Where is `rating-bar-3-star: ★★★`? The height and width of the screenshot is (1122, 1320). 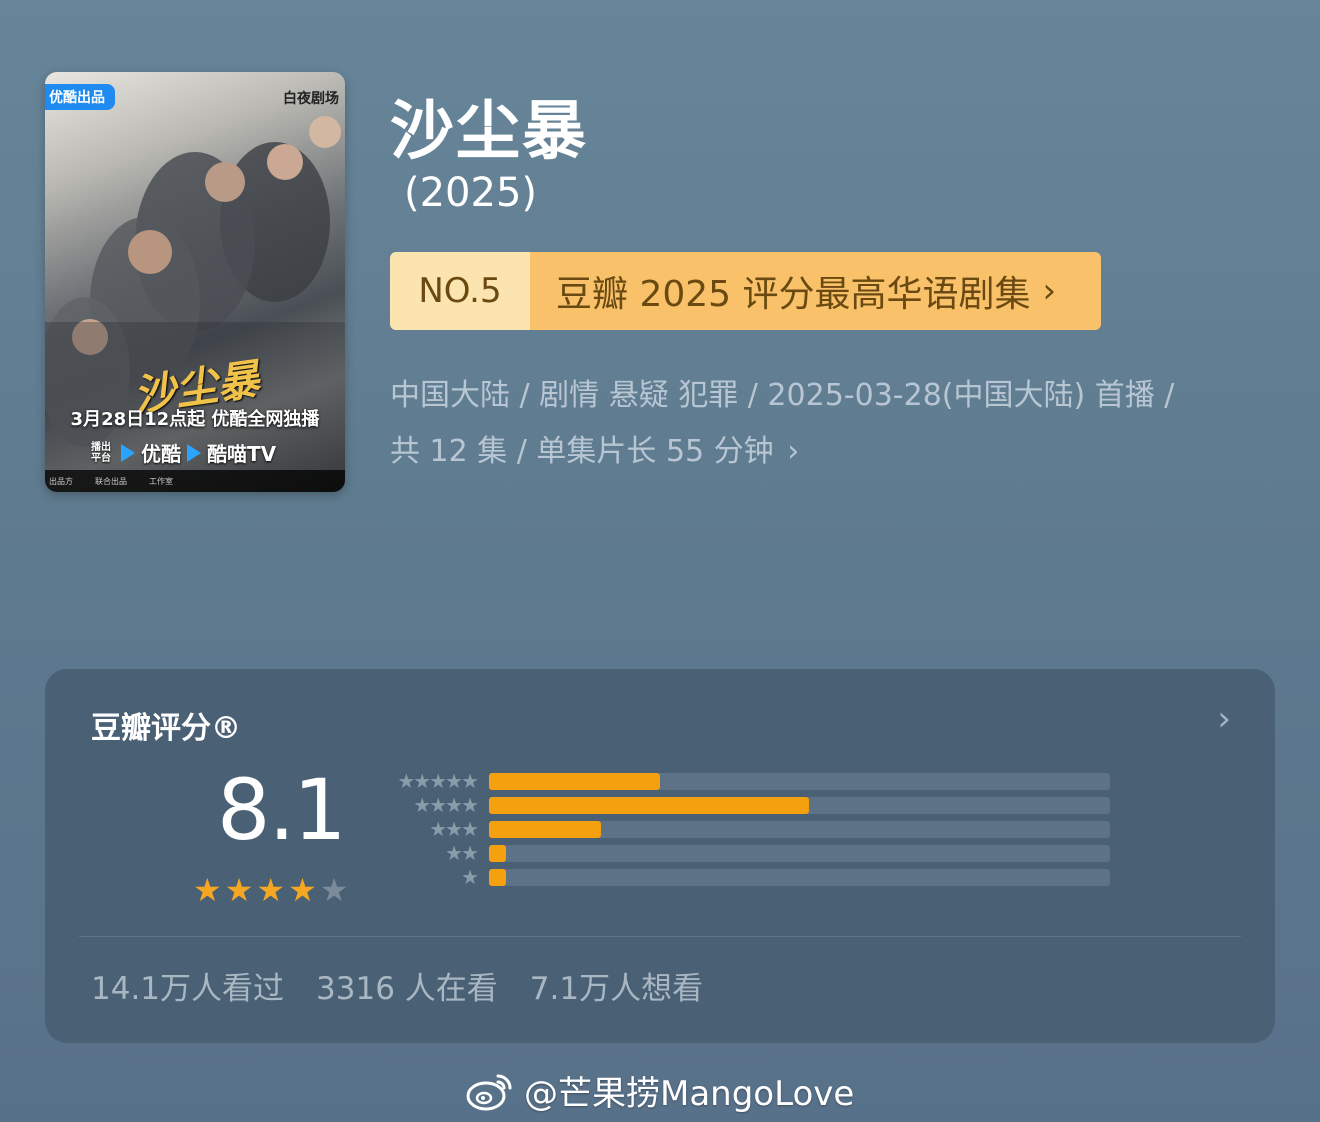
rating-bar-3-star: ★★★ is located at coordinates (747, 829).